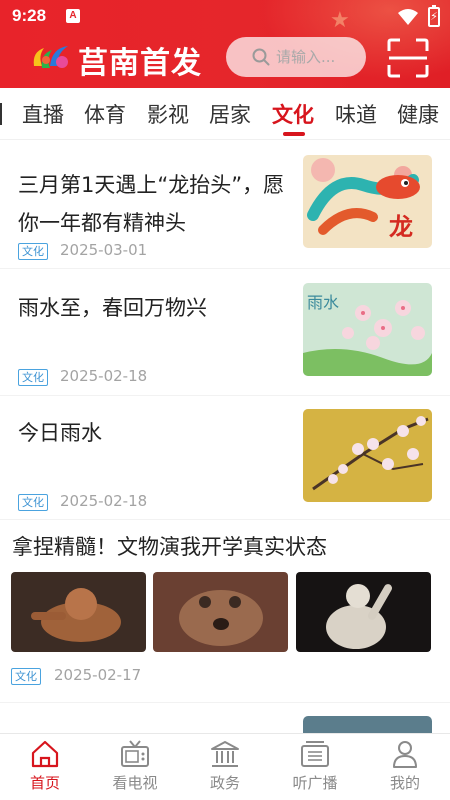 The width and height of the screenshot is (450, 800). I want to click on news-thumbnail-partial, so click(367, 724).